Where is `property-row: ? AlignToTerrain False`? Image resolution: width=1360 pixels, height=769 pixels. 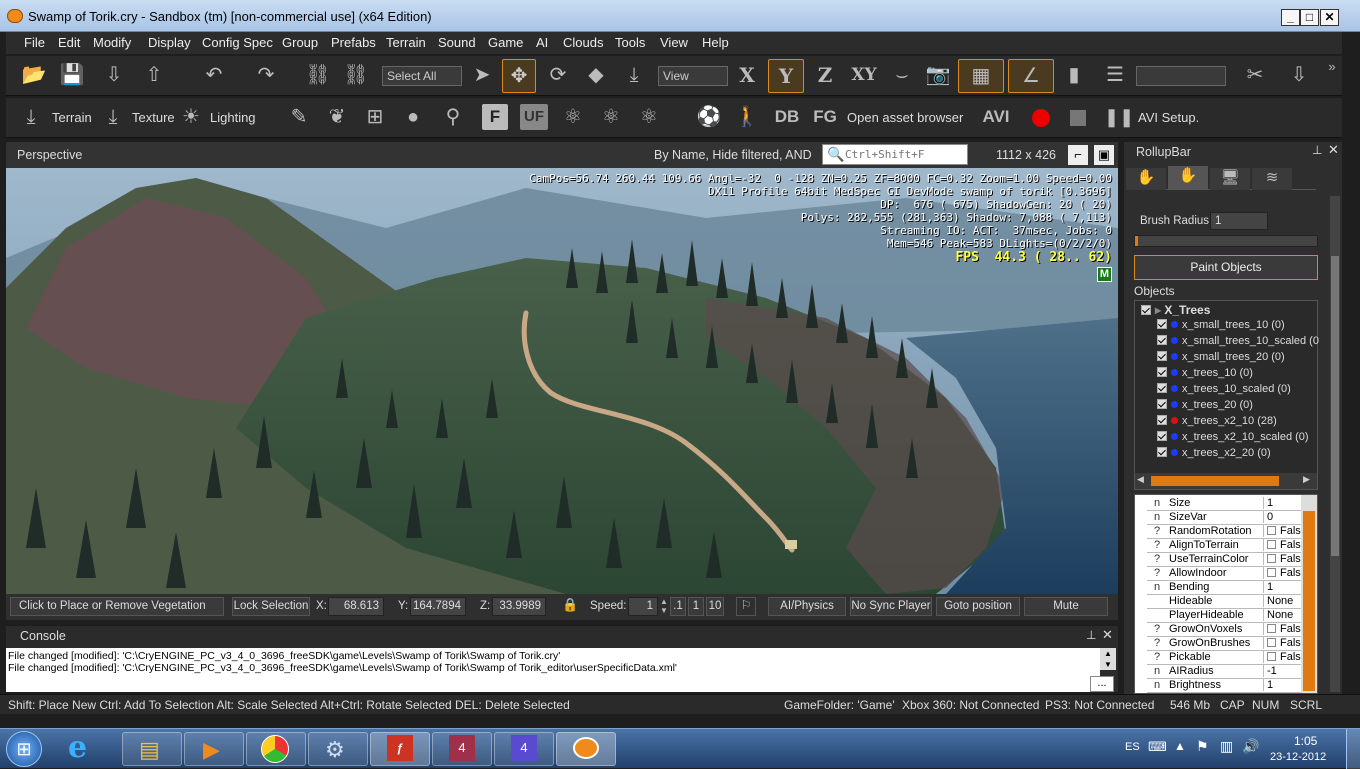 property-row: ? AlignToTerrain False is located at coordinates (1229, 546).